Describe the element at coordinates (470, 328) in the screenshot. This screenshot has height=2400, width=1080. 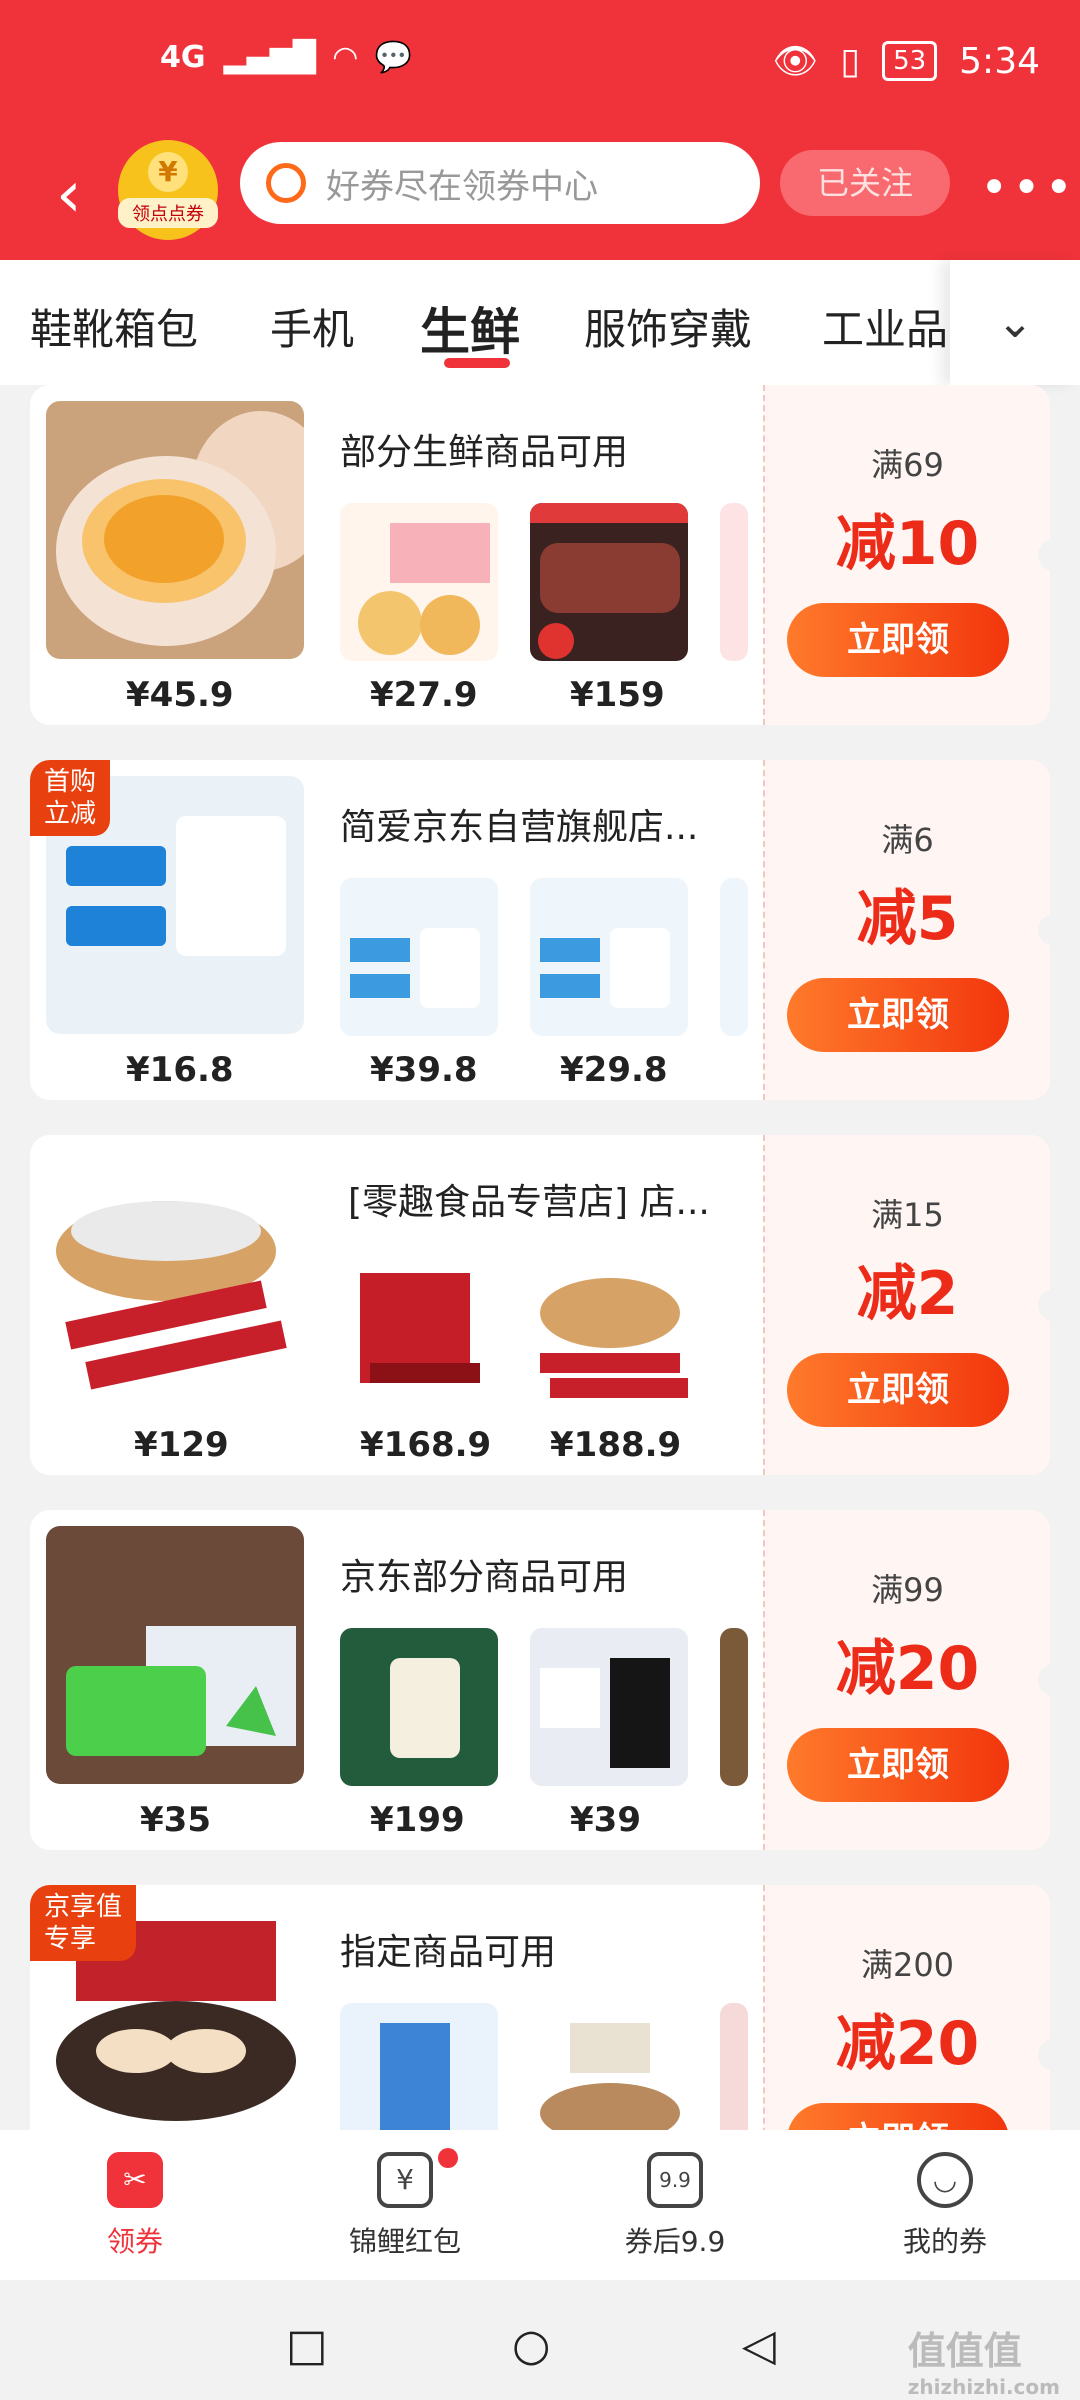
I see `tab-fresh: 生鲜` at that location.